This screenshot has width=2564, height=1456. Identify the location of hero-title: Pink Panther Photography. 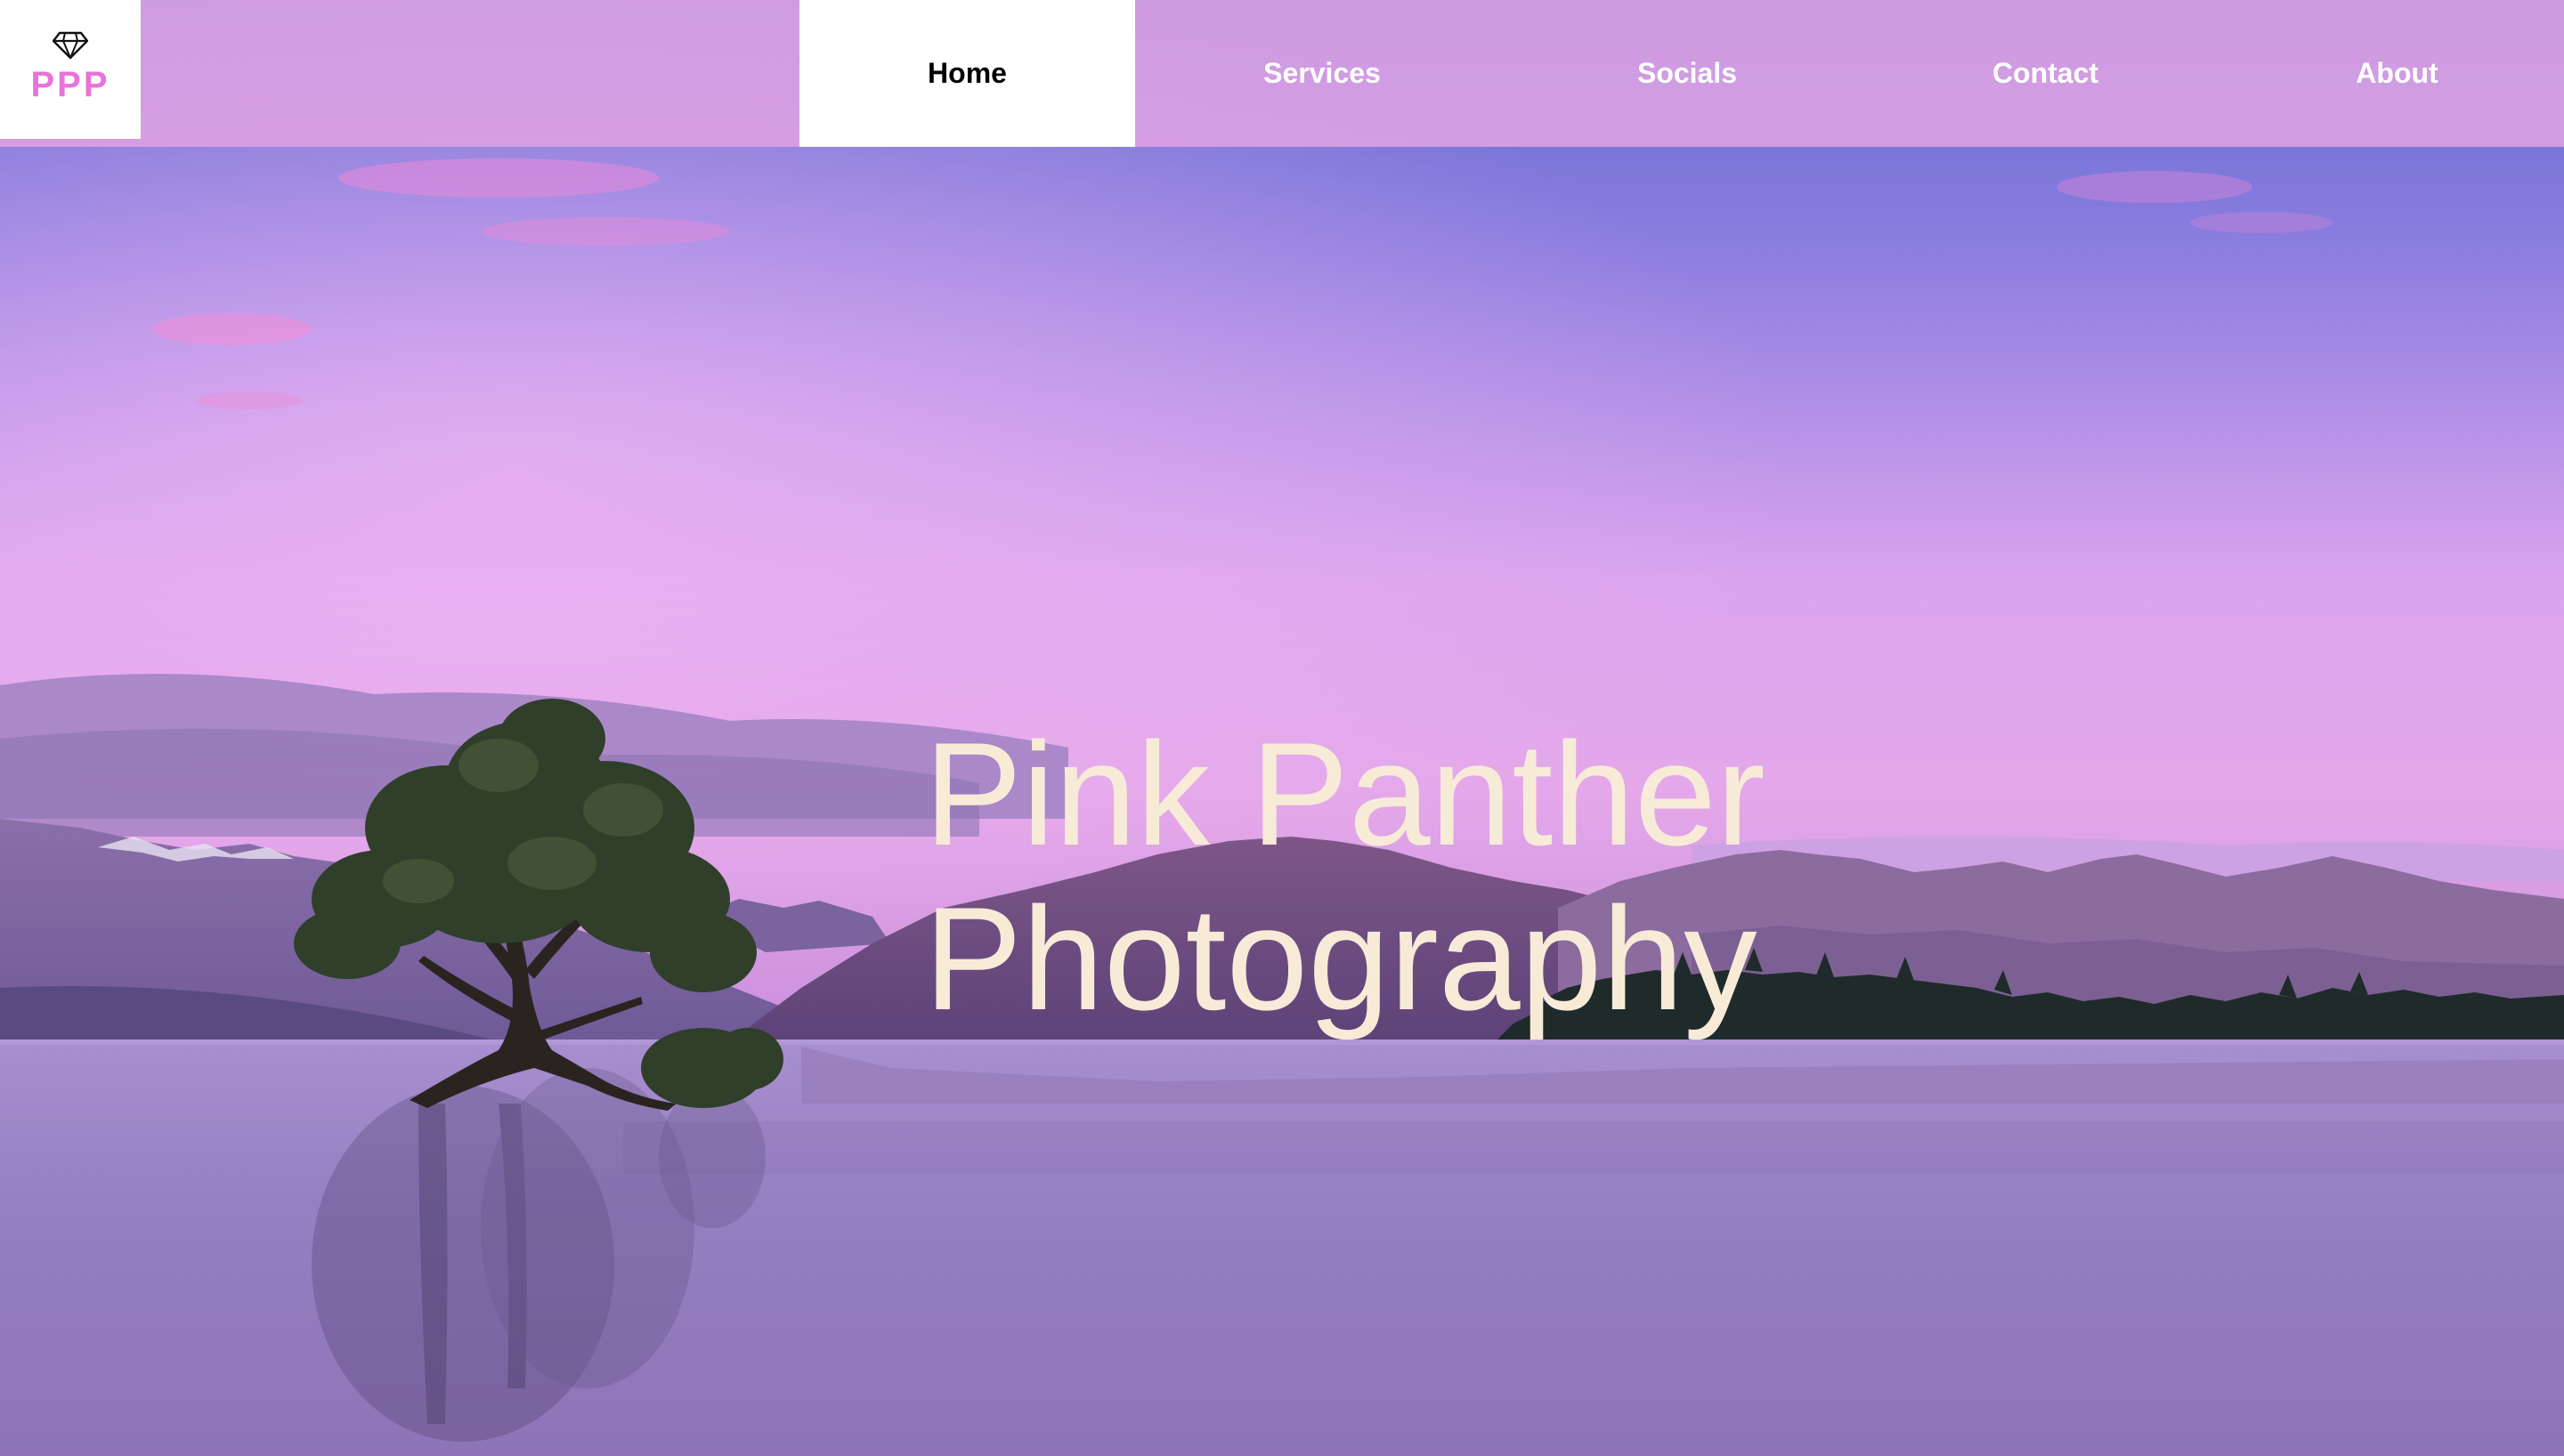
(1413, 876).